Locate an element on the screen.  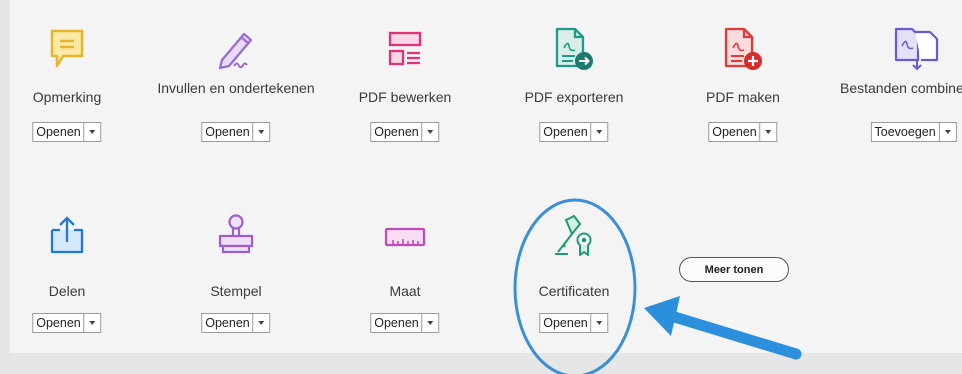
measure-icon is located at coordinates (405, 240).